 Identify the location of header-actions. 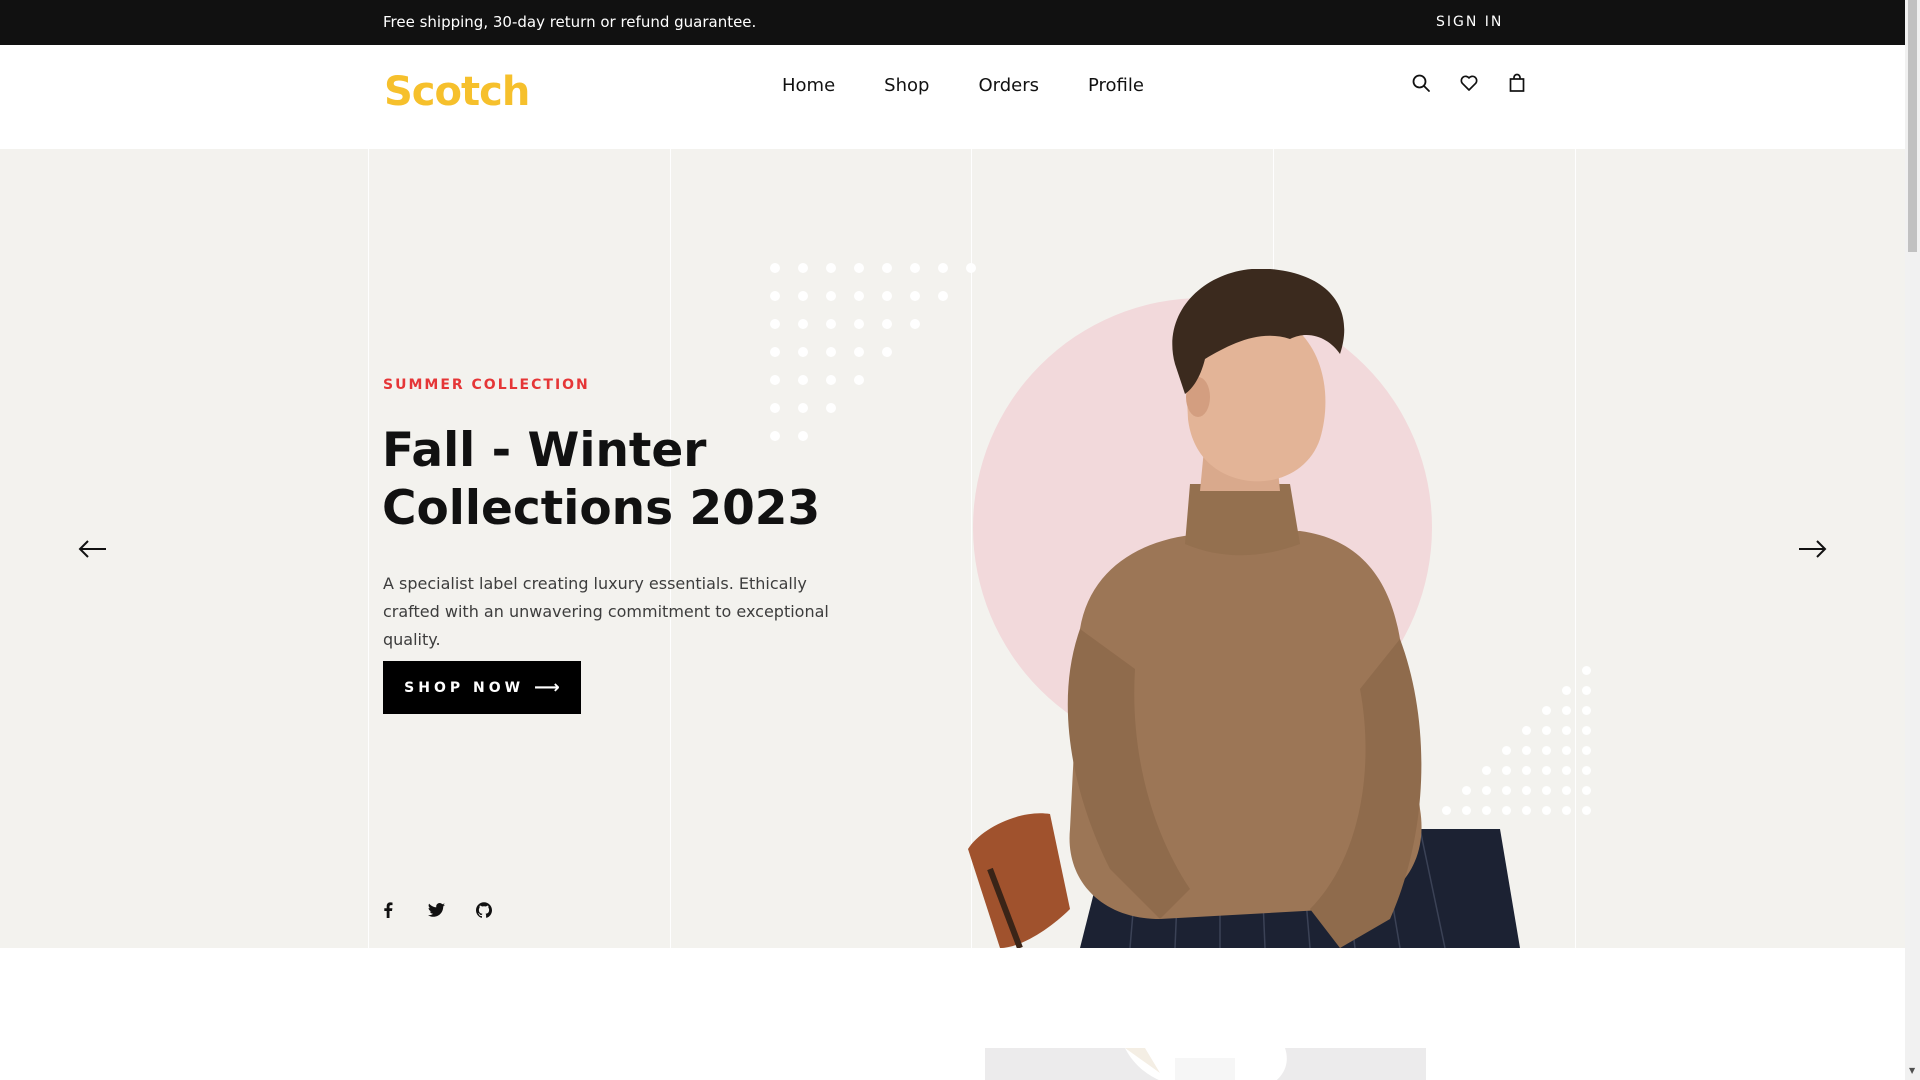
(1470, 84).